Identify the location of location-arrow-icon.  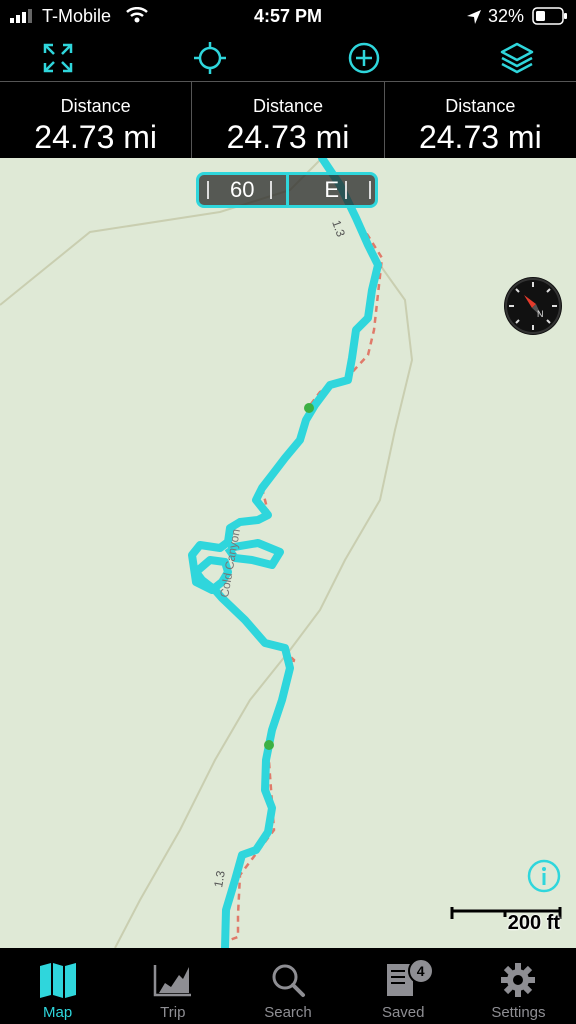
(474, 17).